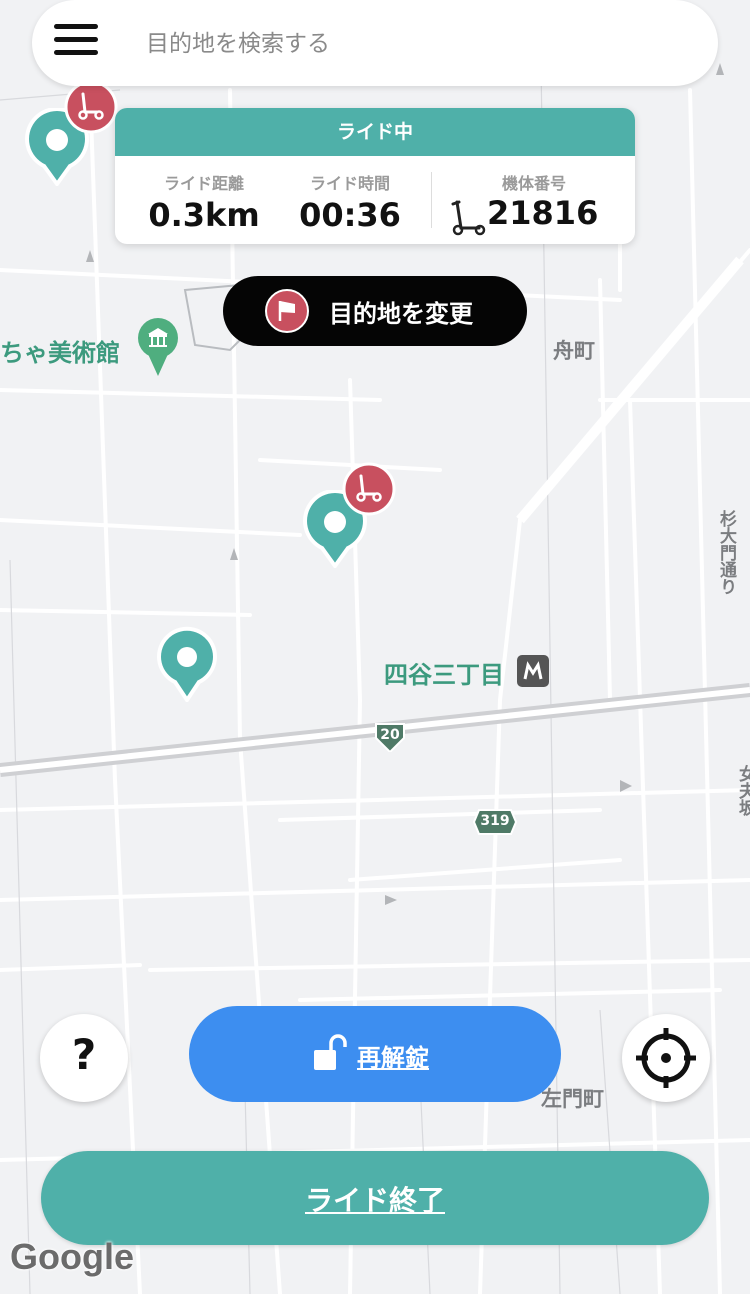 The height and width of the screenshot is (1294, 750). What do you see at coordinates (533, 183) in the screenshot?
I see `vehicle-label: 機体番号` at bounding box center [533, 183].